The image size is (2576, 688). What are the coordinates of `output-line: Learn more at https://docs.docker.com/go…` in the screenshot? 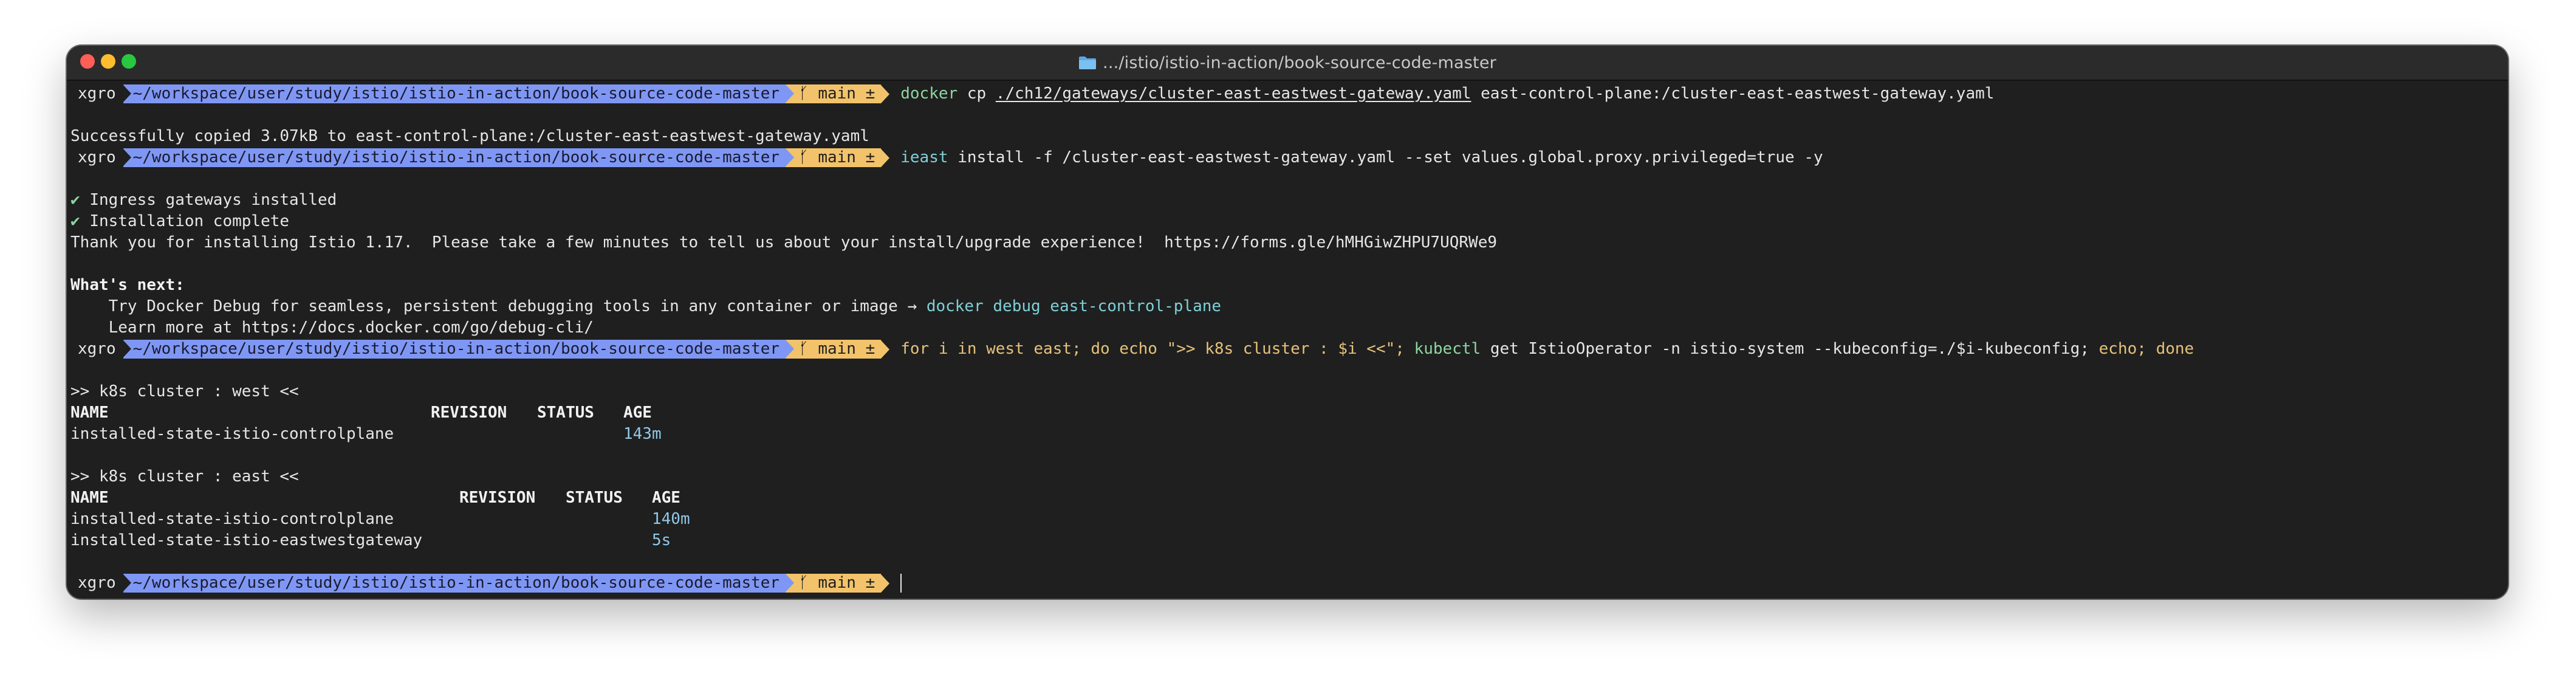 It's located at (332, 327).